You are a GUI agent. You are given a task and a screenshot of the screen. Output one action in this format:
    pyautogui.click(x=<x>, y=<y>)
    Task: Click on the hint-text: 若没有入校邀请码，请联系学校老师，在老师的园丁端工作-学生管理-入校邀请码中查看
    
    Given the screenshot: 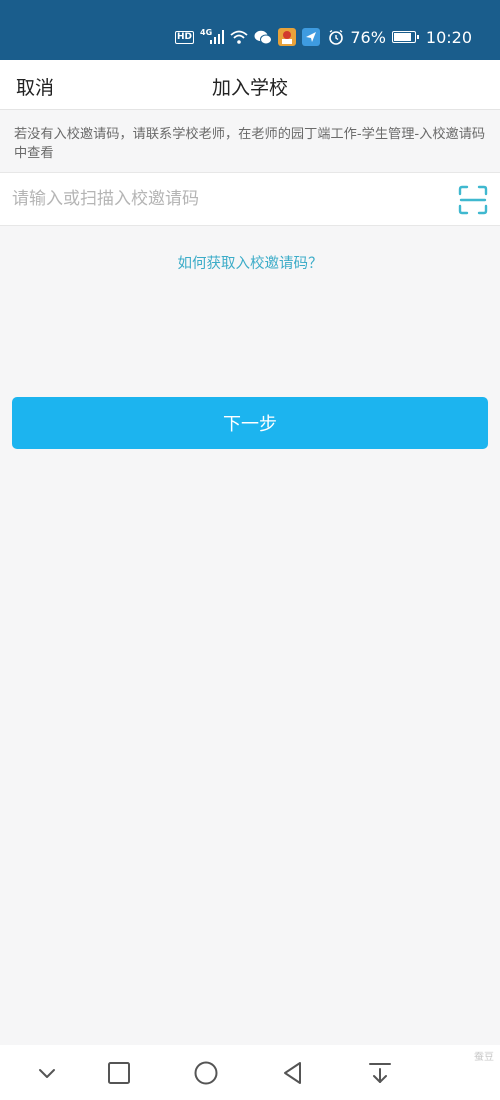 What is the action you would take?
    pyautogui.click(x=250, y=141)
    